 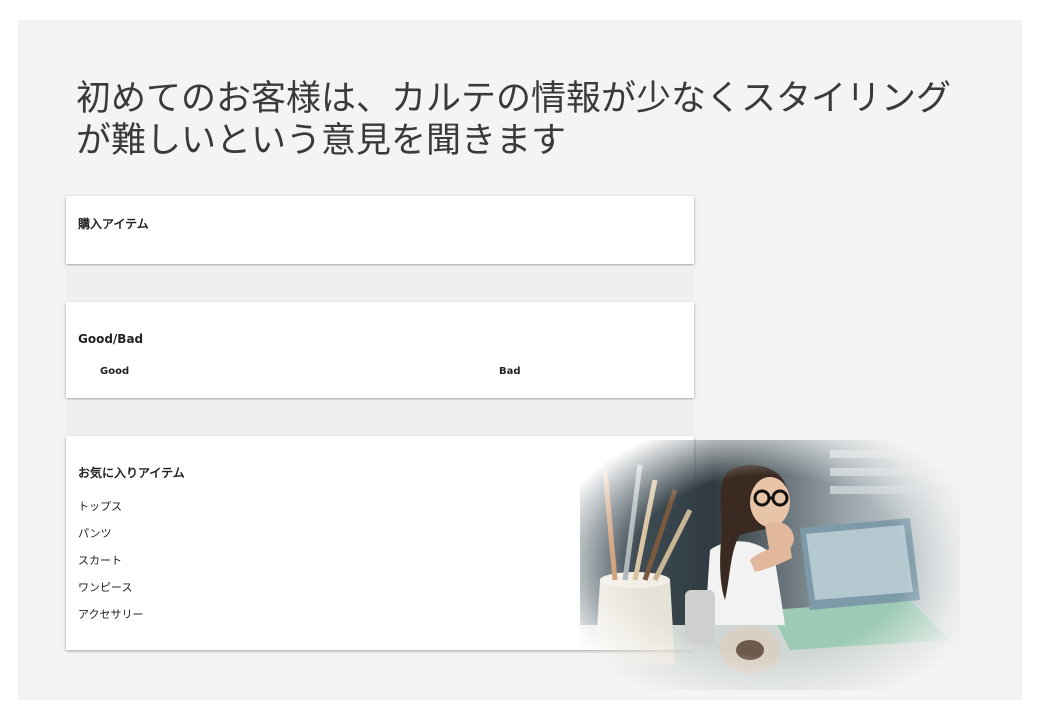 What do you see at coordinates (111, 614) in the screenshot?
I see `favorite-item-accessory: アクセサリー` at bounding box center [111, 614].